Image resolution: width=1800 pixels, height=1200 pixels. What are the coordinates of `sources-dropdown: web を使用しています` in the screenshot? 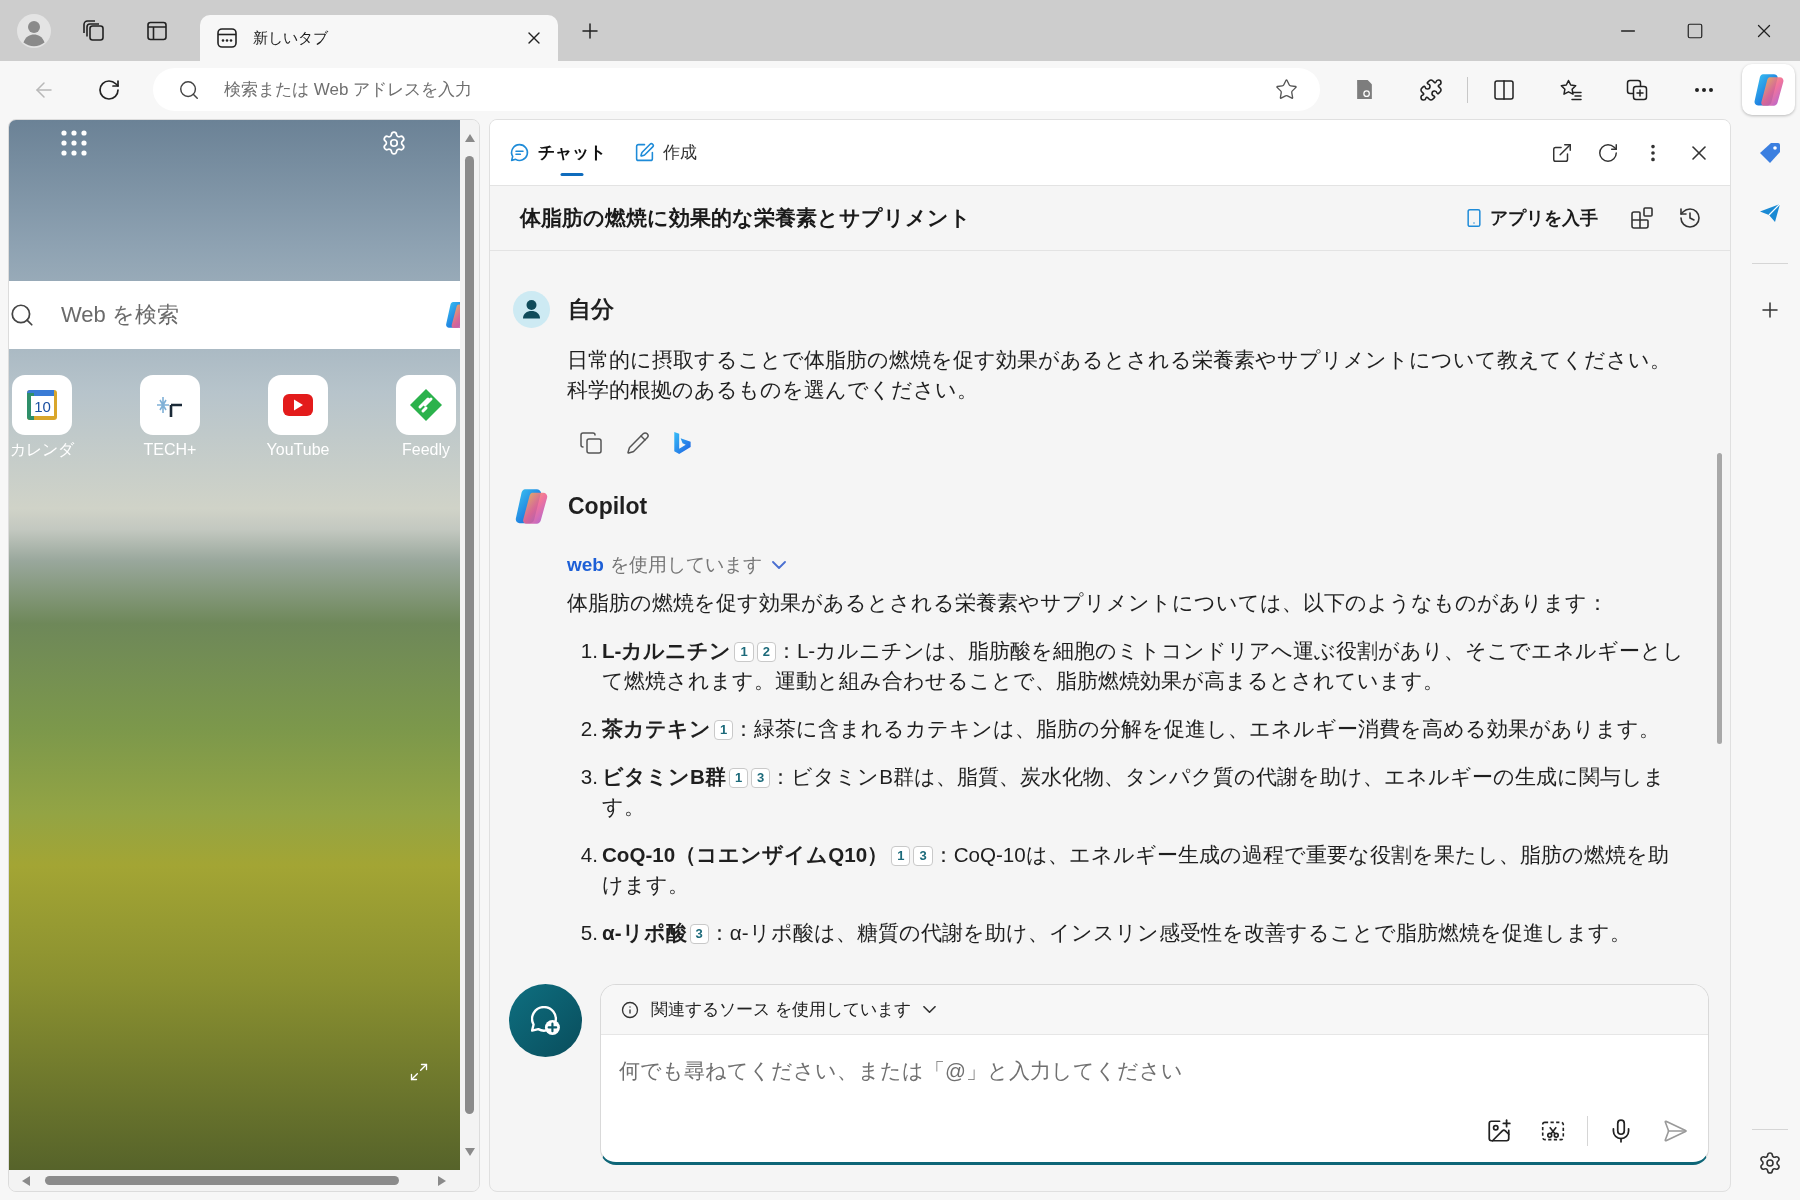 It's located at (676, 565).